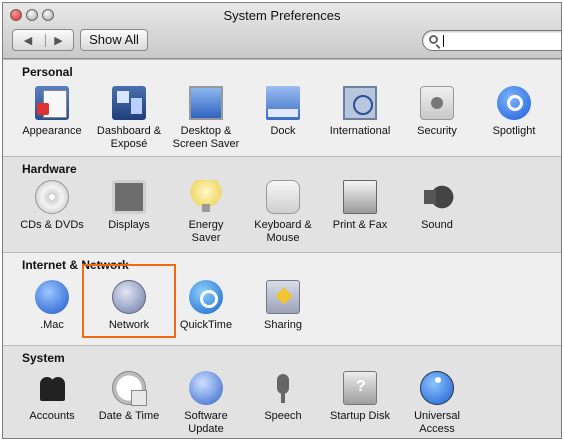 This screenshot has width=564, height=441. I want to click on accounts-icon, so click(52, 388).